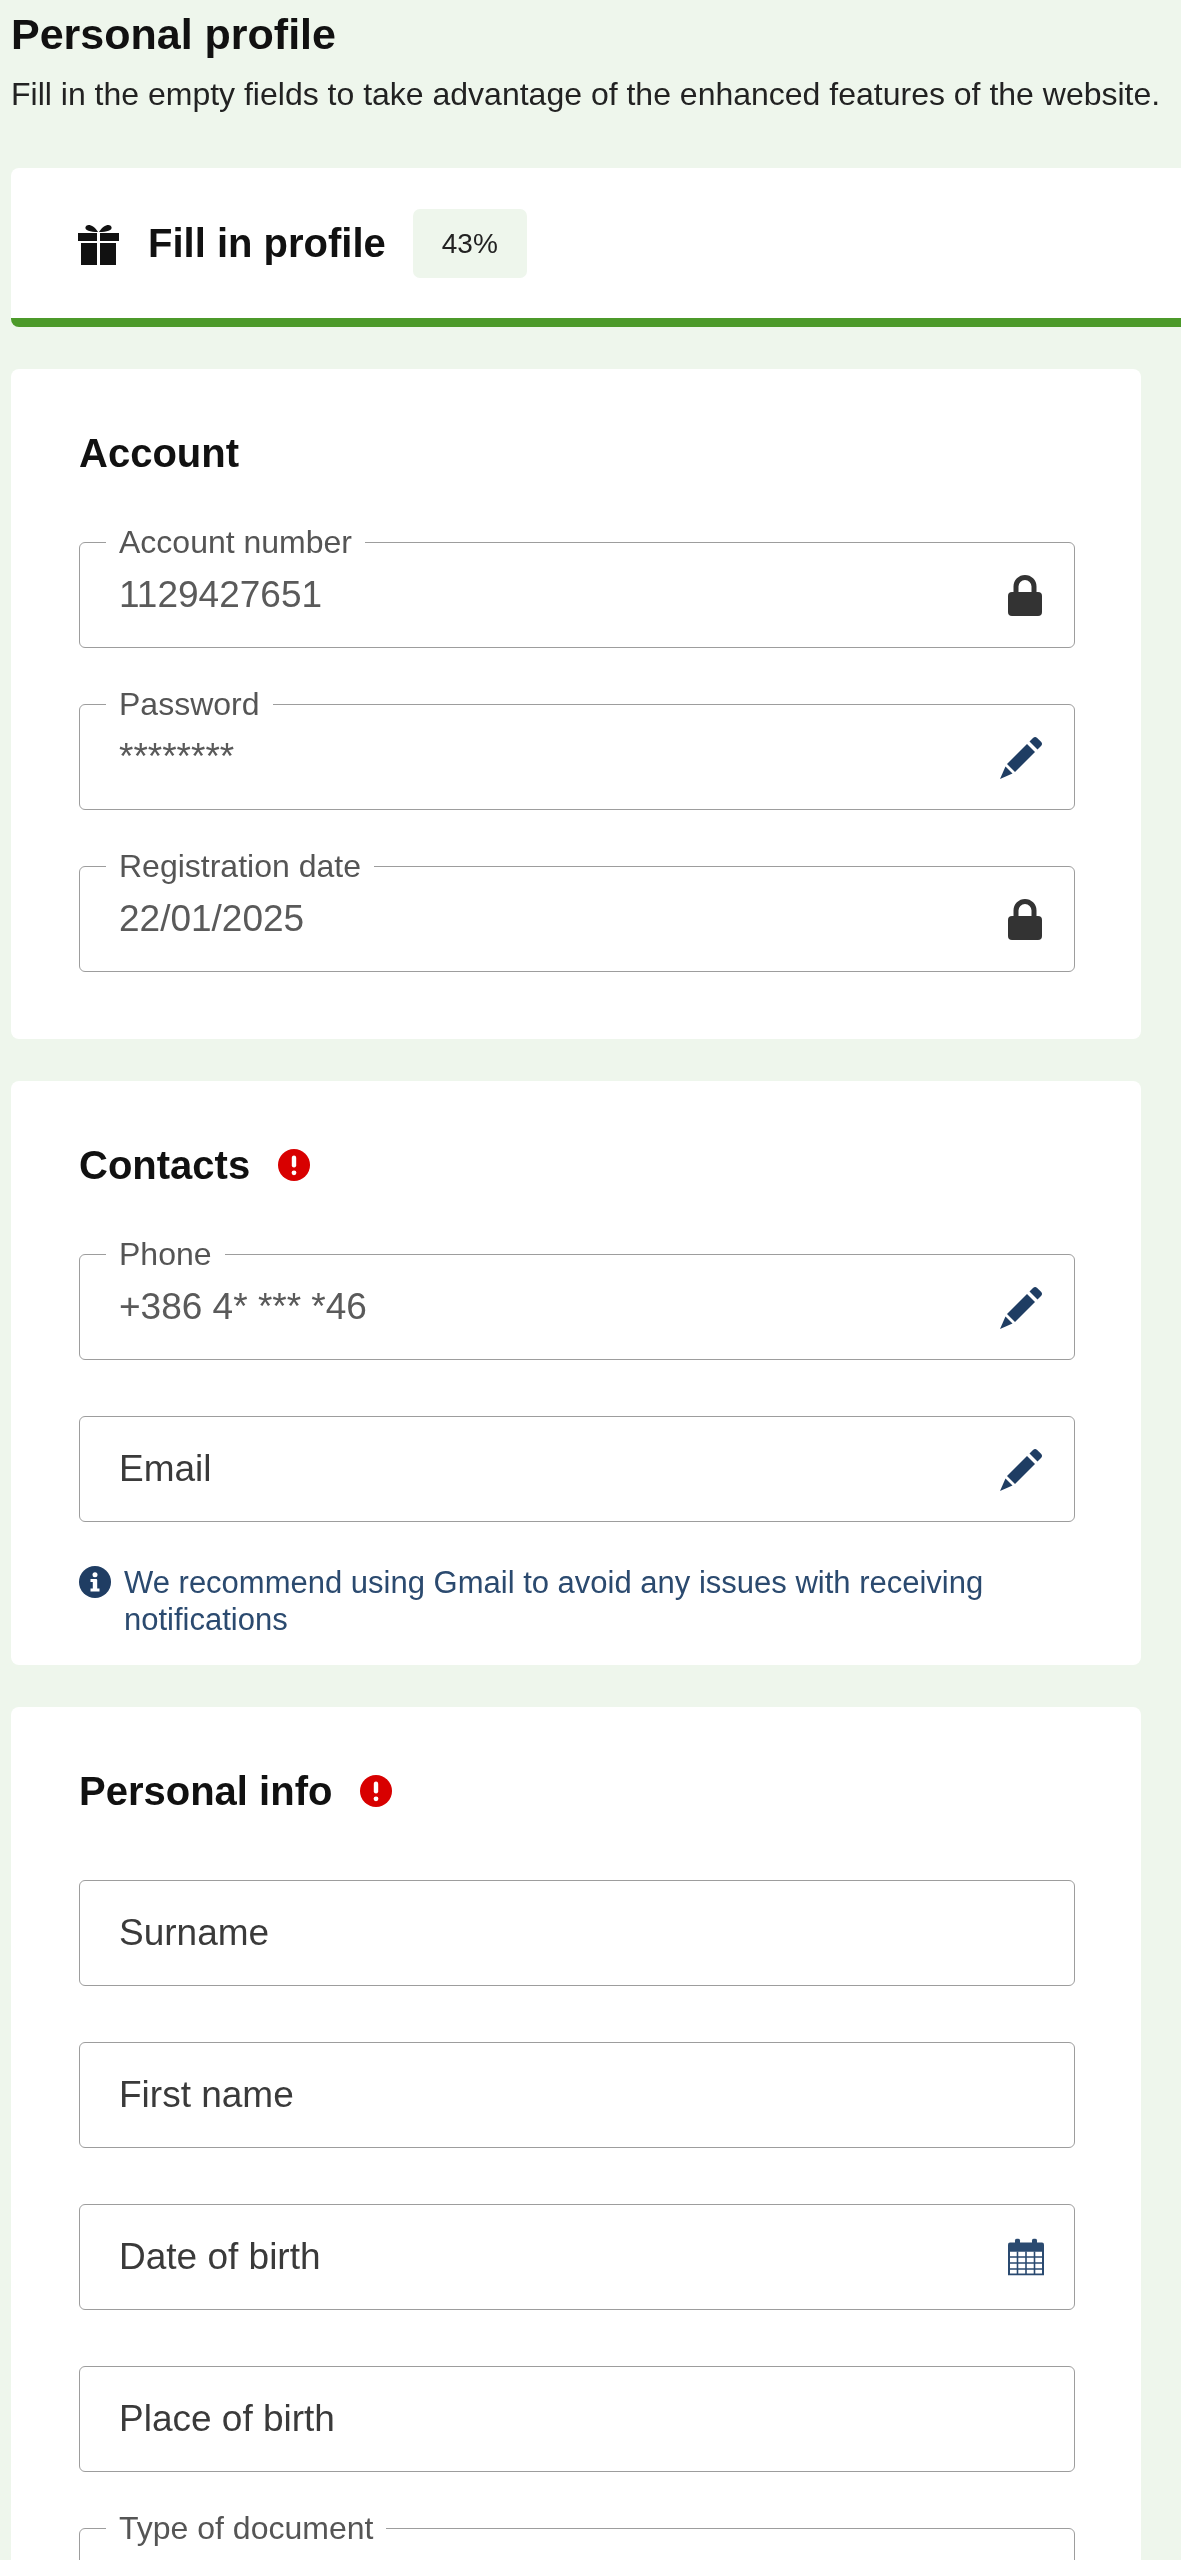 Image resolution: width=1181 pixels, height=2560 pixels. What do you see at coordinates (267, 243) in the screenshot?
I see `progress-title: Fill in profile` at bounding box center [267, 243].